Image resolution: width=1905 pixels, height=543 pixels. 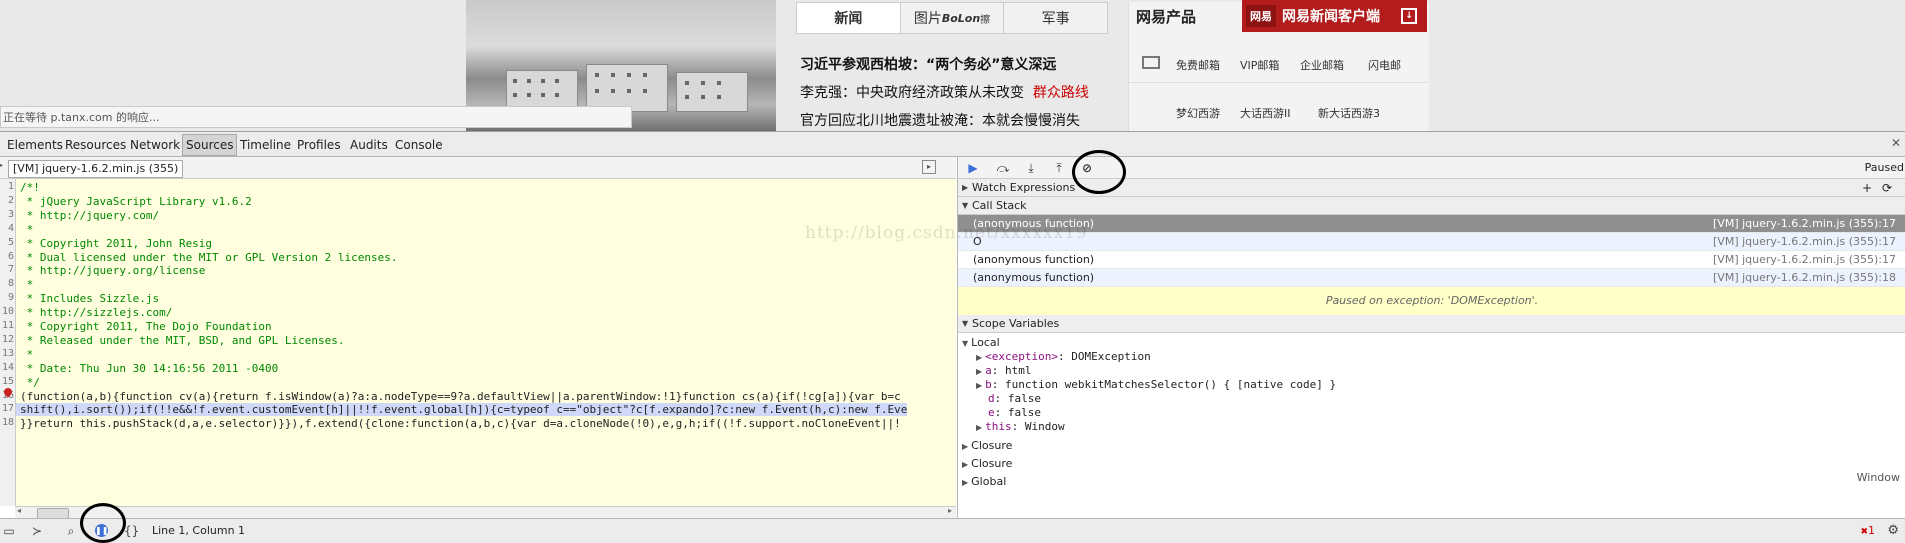 I want to click on tab-resources: Resources, so click(x=95, y=145).